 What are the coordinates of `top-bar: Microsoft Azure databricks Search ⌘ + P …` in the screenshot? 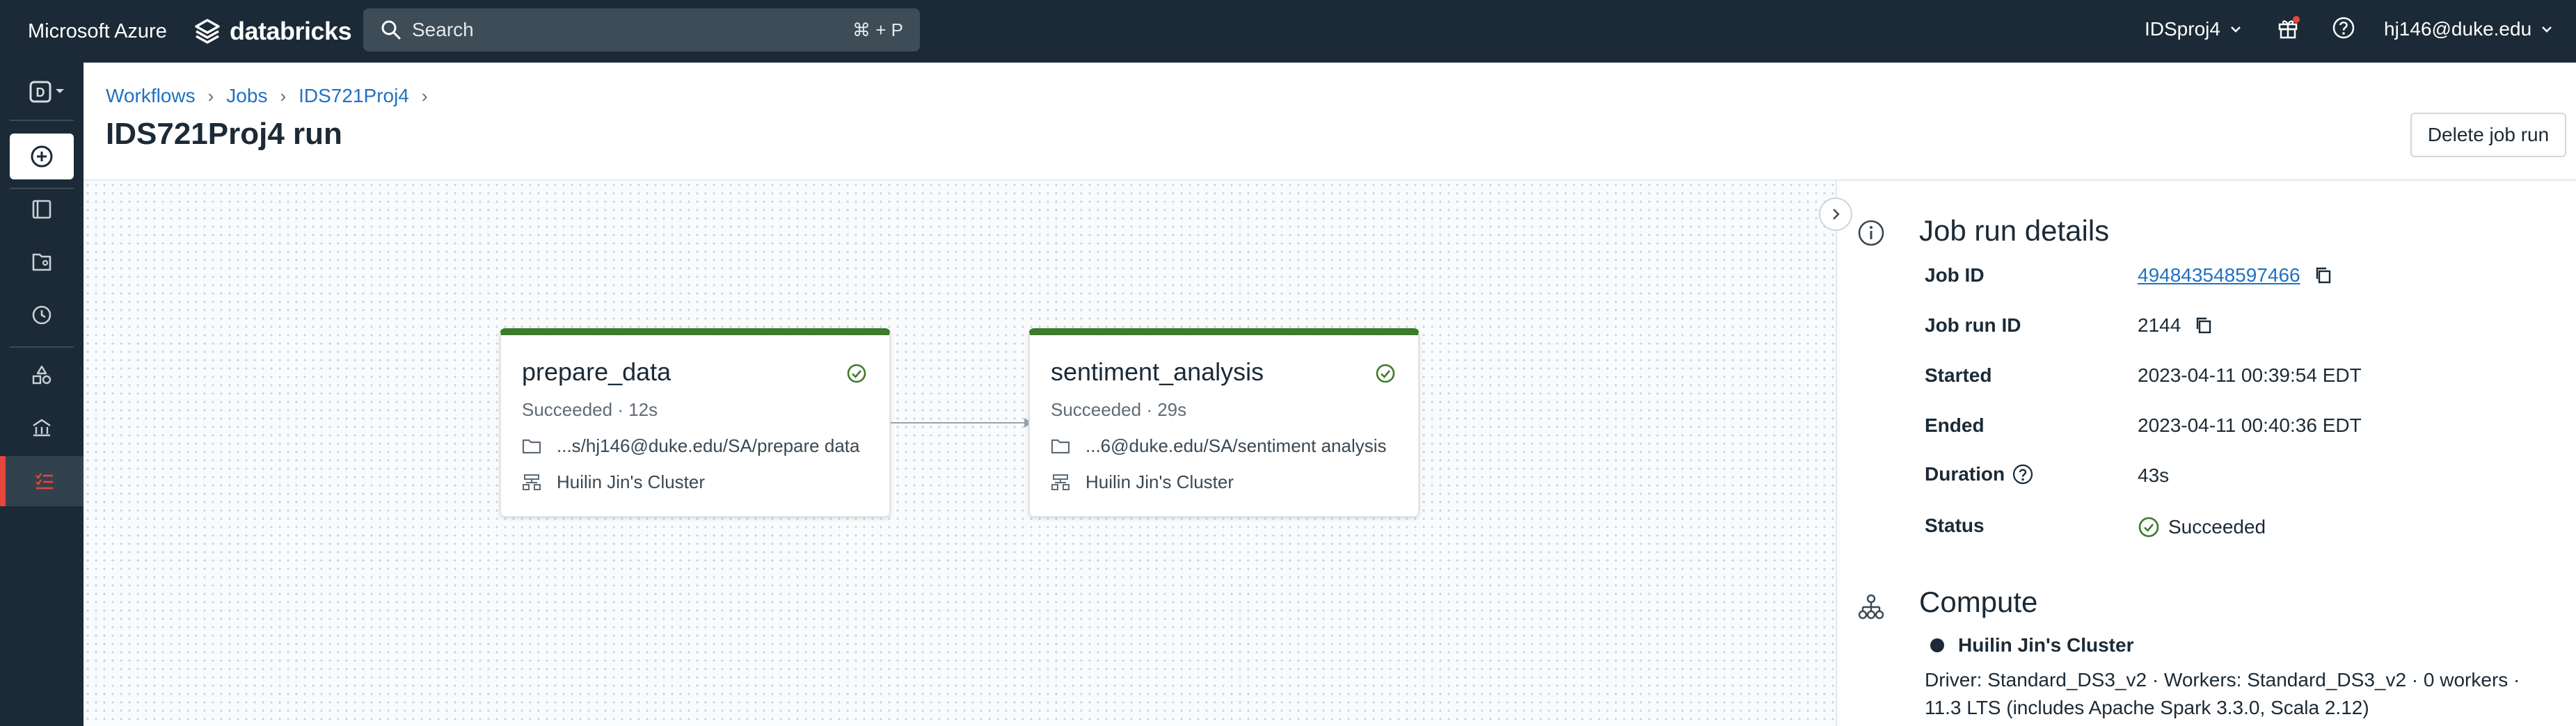 It's located at (1288, 32).